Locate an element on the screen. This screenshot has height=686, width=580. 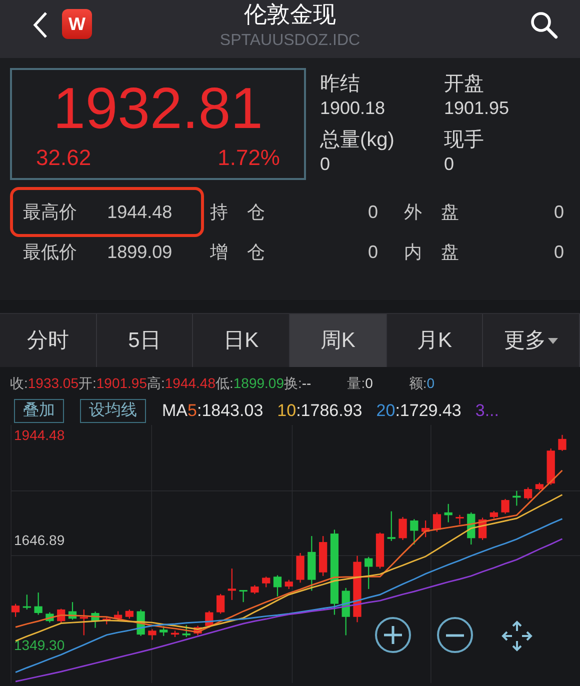
quote-item: 额:0 is located at coordinates (421, 383).